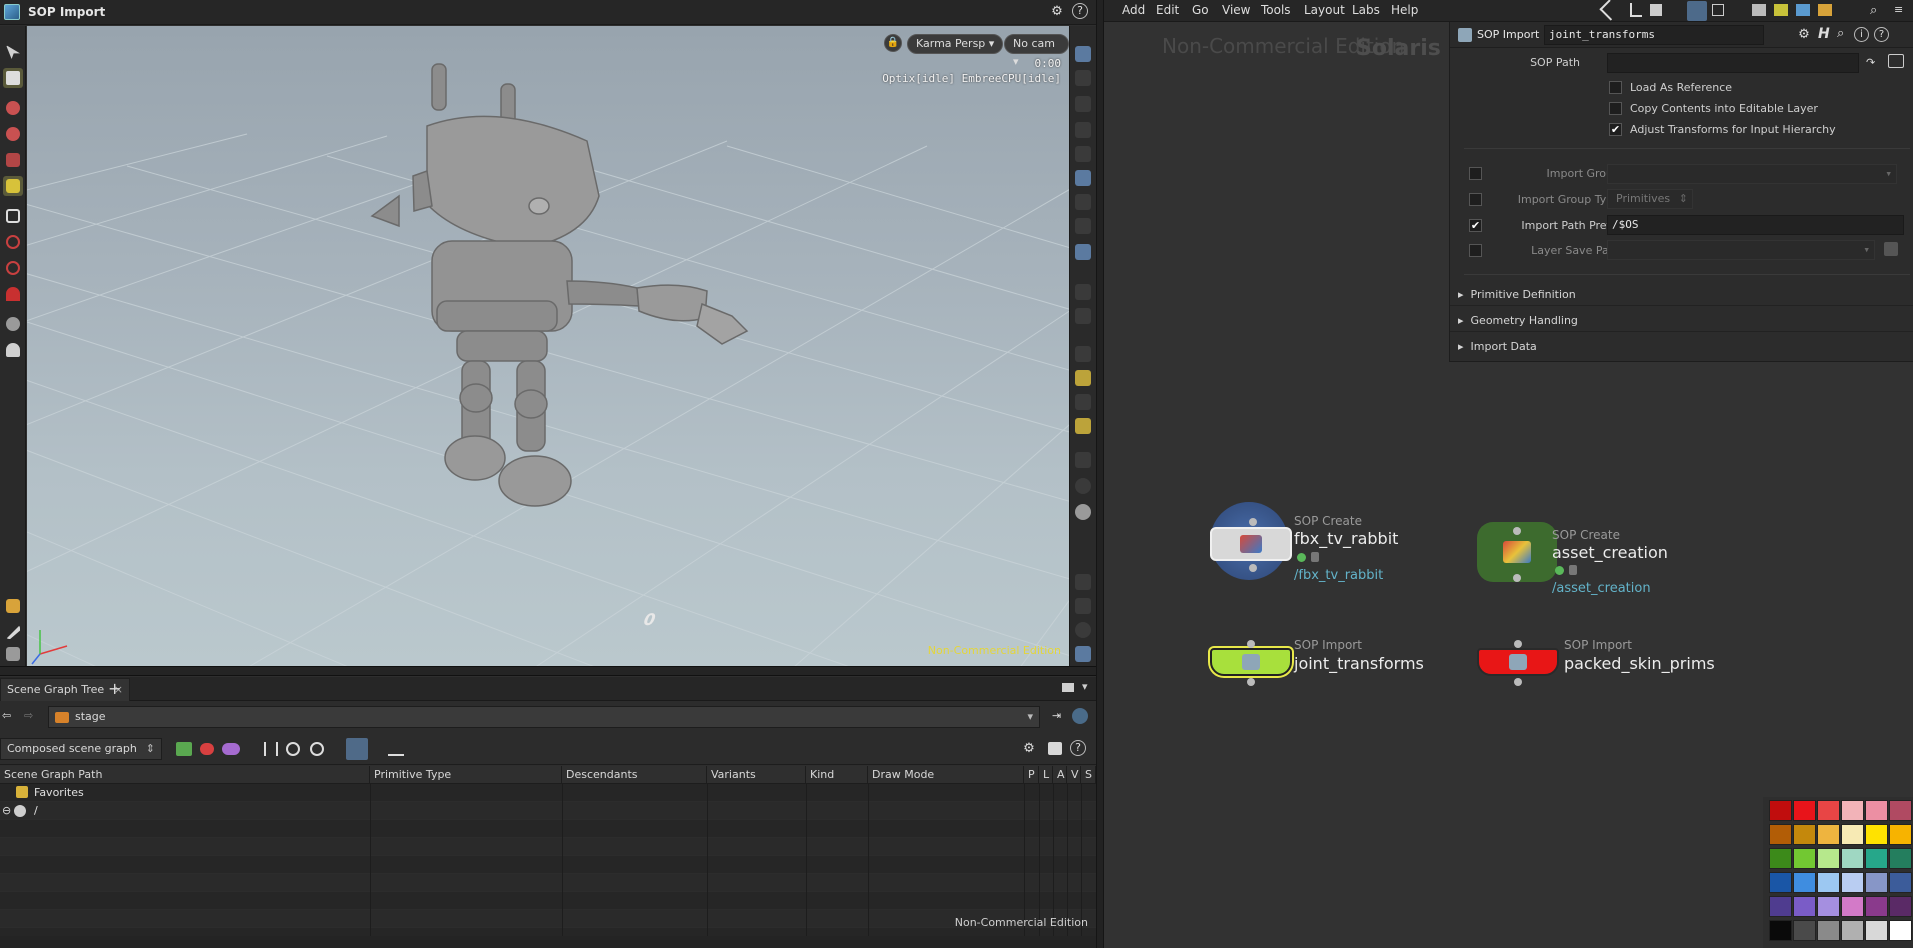 The height and width of the screenshot is (948, 1913). Describe the element at coordinates (1068, 687) in the screenshot. I see `maximize-icon` at that location.